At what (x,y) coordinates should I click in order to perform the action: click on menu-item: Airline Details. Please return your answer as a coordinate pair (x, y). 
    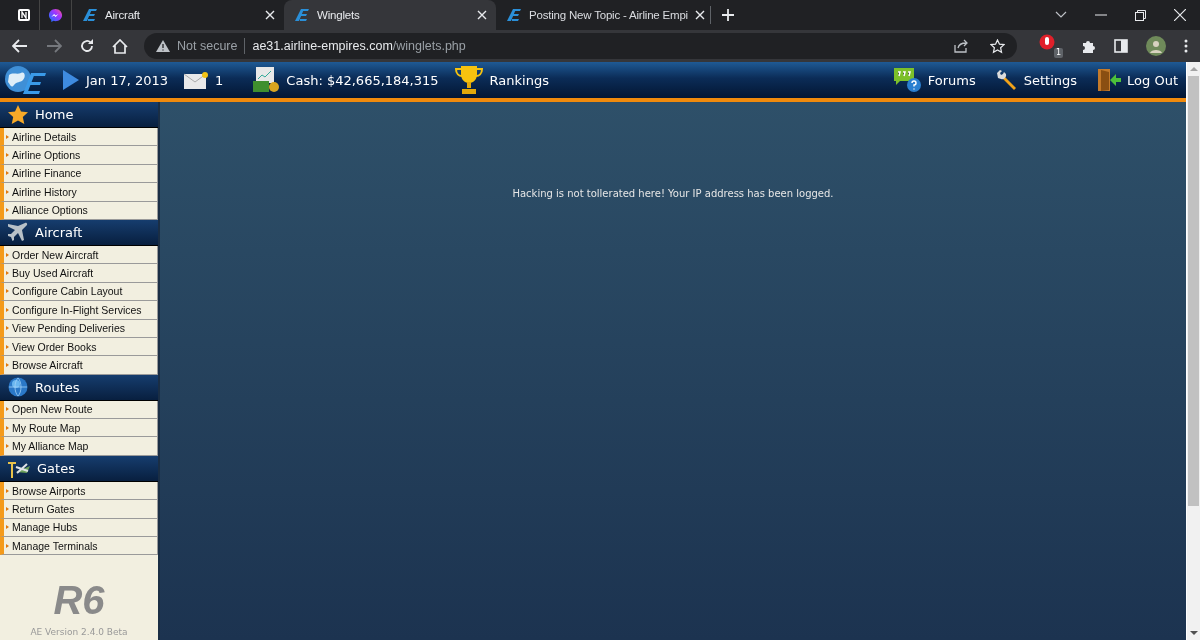
    Looking at the image, I should click on (79, 137).